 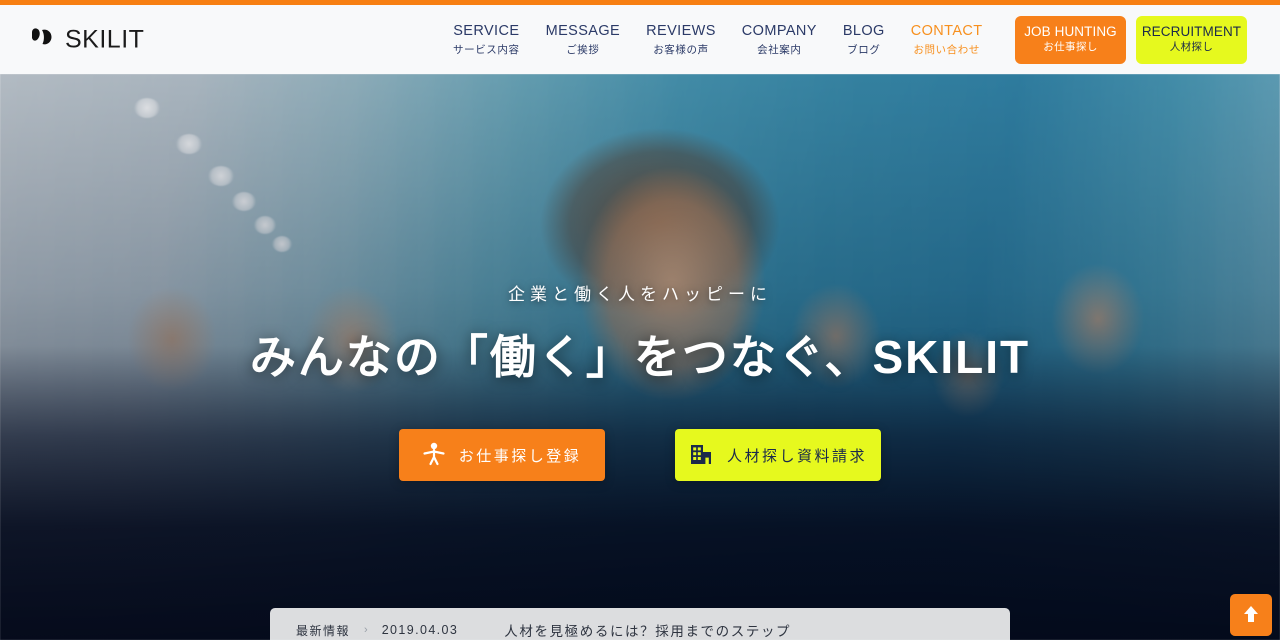 I want to click on recruitment-label-en: RECRUITMENT, so click(x=1191, y=31).